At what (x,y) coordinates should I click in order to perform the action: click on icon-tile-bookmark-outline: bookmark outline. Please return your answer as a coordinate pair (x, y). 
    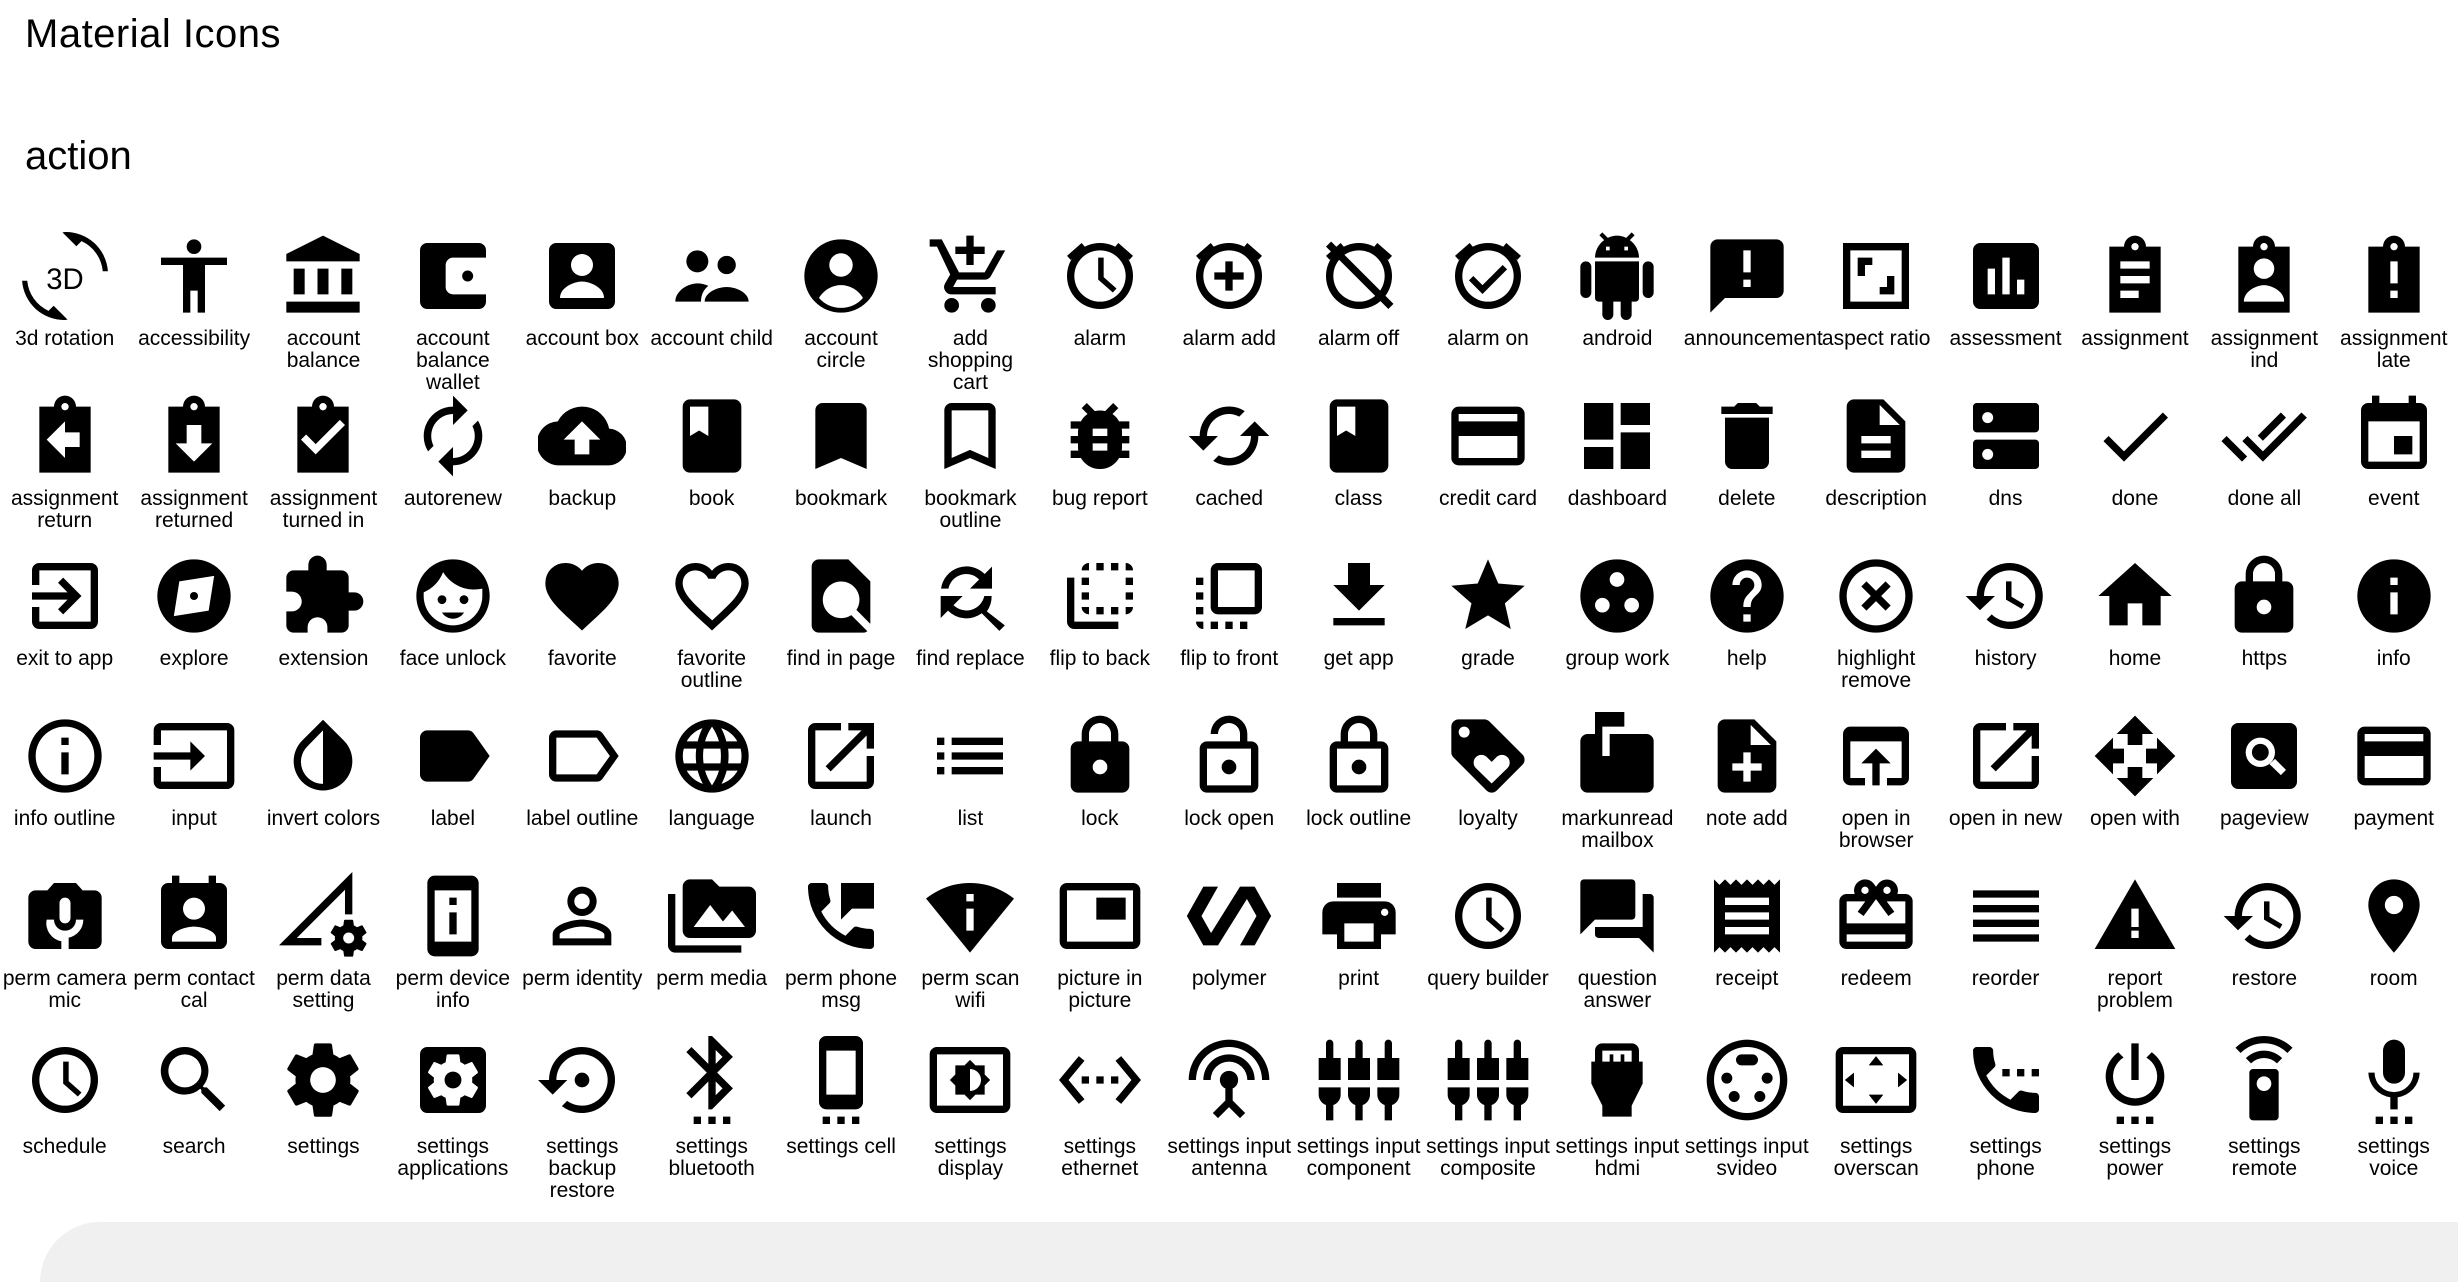
    Looking at the image, I should click on (970, 472).